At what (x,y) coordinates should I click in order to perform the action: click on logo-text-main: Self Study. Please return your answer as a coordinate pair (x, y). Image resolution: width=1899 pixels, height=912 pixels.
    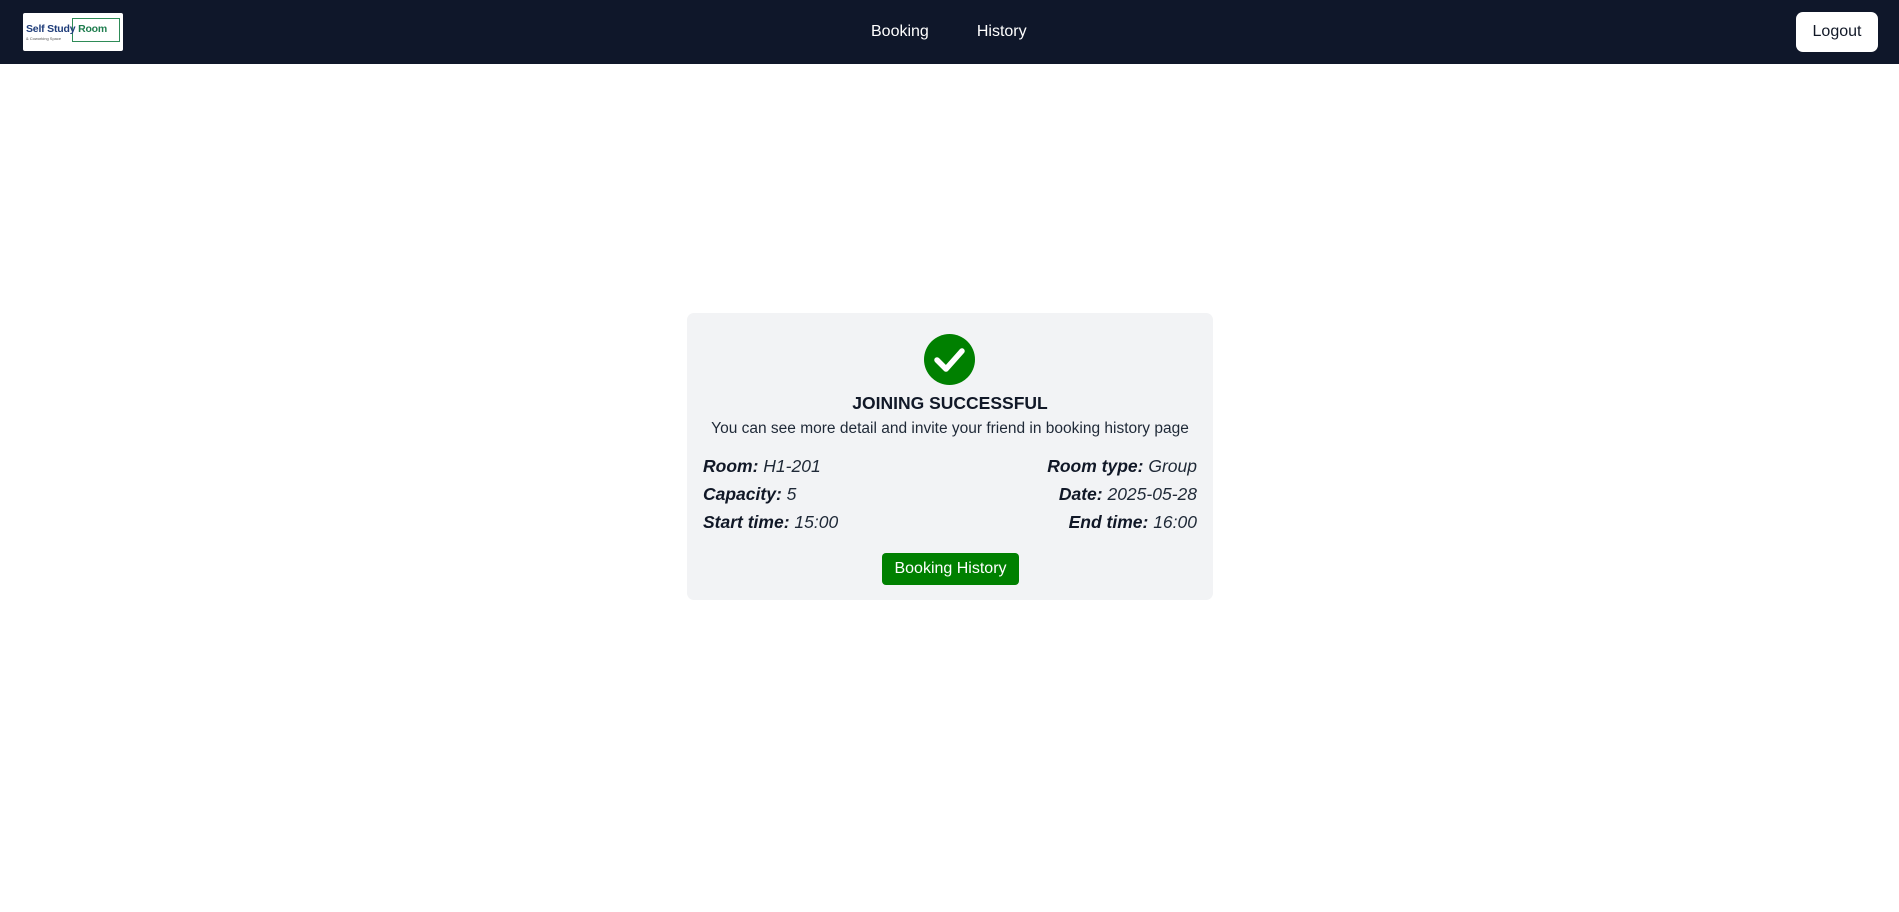
    Looking at the image, I should click on (51, 29).